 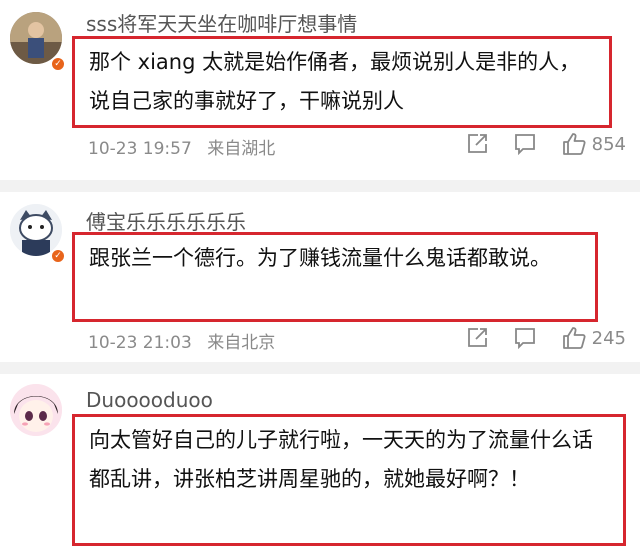 What do you see at coordinates (221, 22) in the screenshot?
I see `username: sss将军天天坐在咖啡厅想事情` at bounding box center [221, 22].